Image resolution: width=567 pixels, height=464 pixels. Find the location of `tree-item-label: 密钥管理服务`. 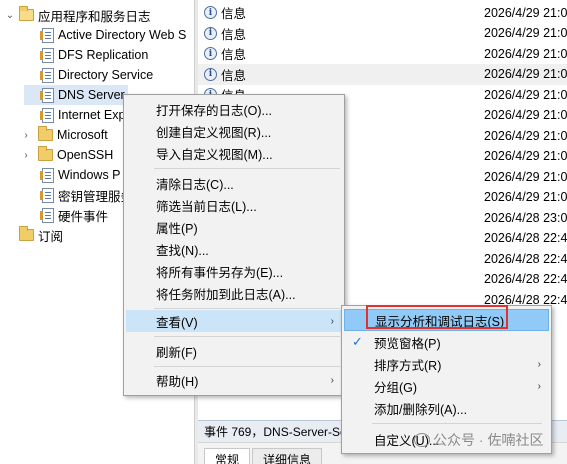

tree-item-label: 密钥管理服务 is located at coordinates (96, 196).